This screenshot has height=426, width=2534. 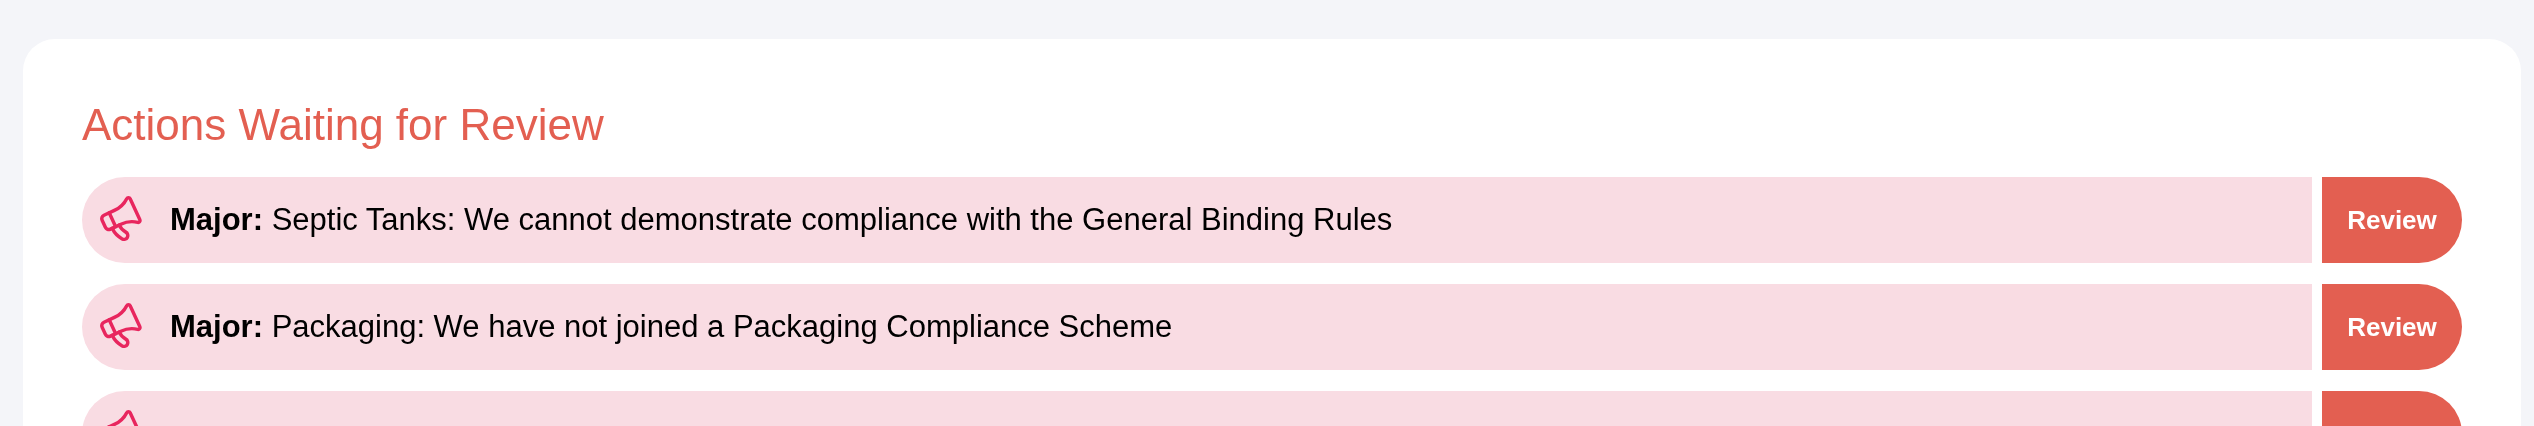 What do you see at coordinates (343, 125) in the screenshot?
I see `section-title: Actions Waiting for Review` at bounding box center [343, 125].